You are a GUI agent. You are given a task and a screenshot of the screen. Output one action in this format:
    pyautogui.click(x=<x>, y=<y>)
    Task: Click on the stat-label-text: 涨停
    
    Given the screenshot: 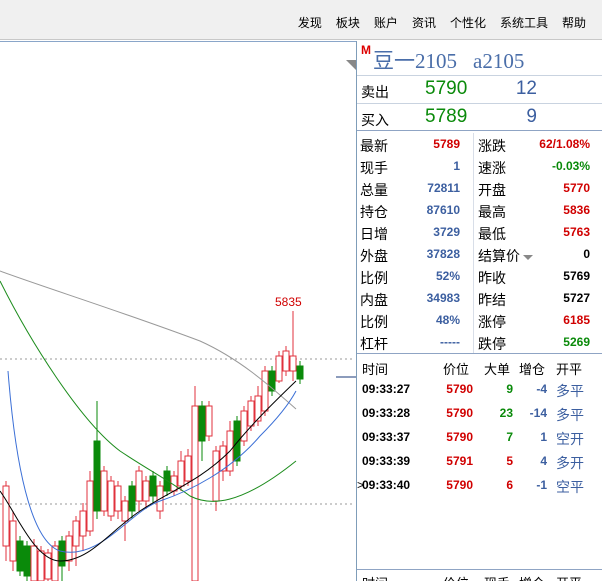 What is the action you would take?
    pyautogui.click(x=492, y=322)
    